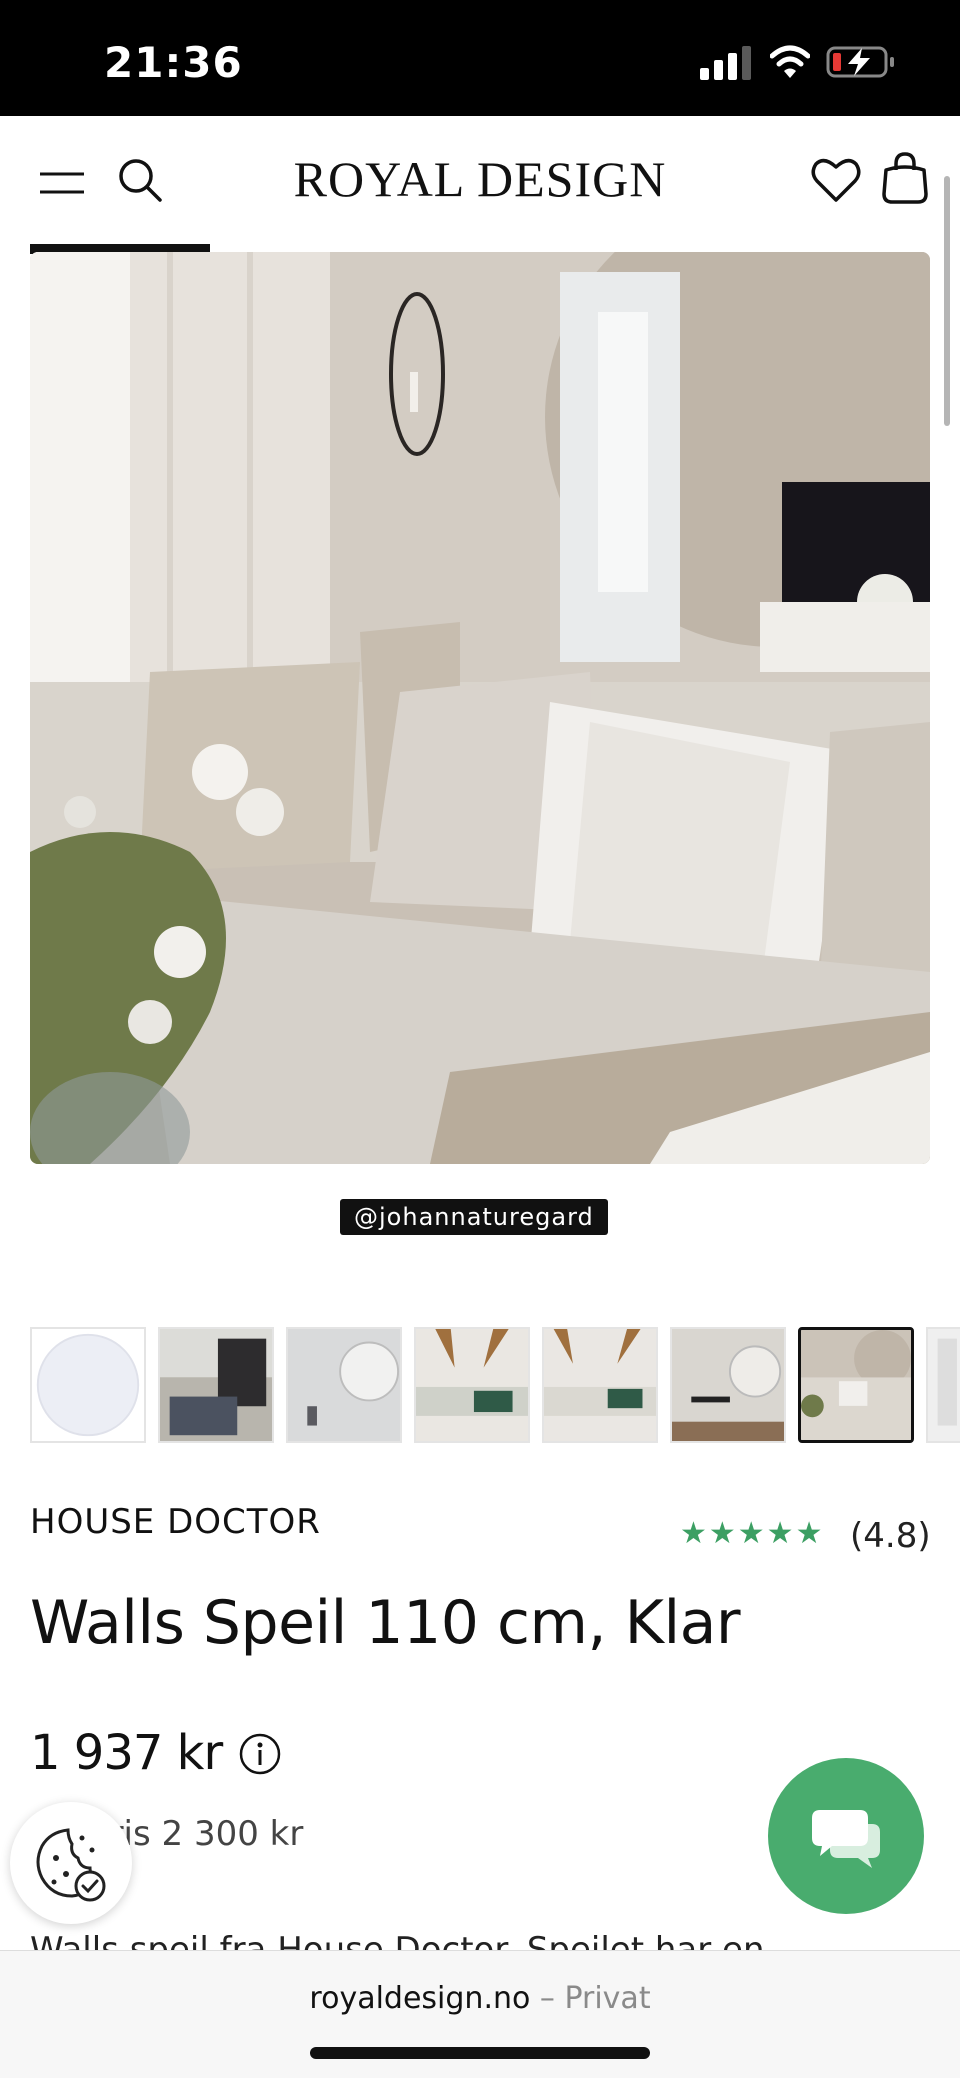 The height and width of the screenshot is (2078, 960). Describe the element at coordinates (790, 61) in the screenshot. I see `wifi-icon` at that location.